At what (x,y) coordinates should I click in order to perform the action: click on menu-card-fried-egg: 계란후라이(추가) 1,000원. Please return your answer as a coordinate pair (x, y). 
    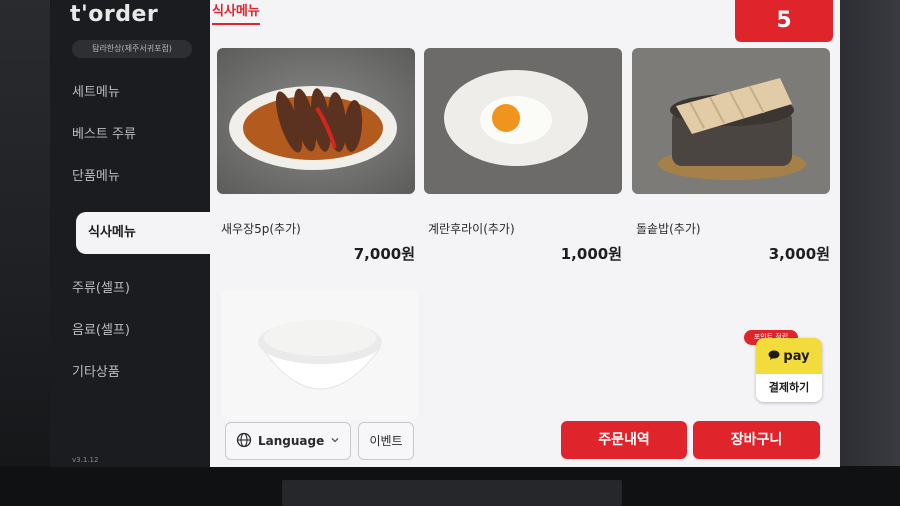
    Looking at the image, I should click on (523, 158).